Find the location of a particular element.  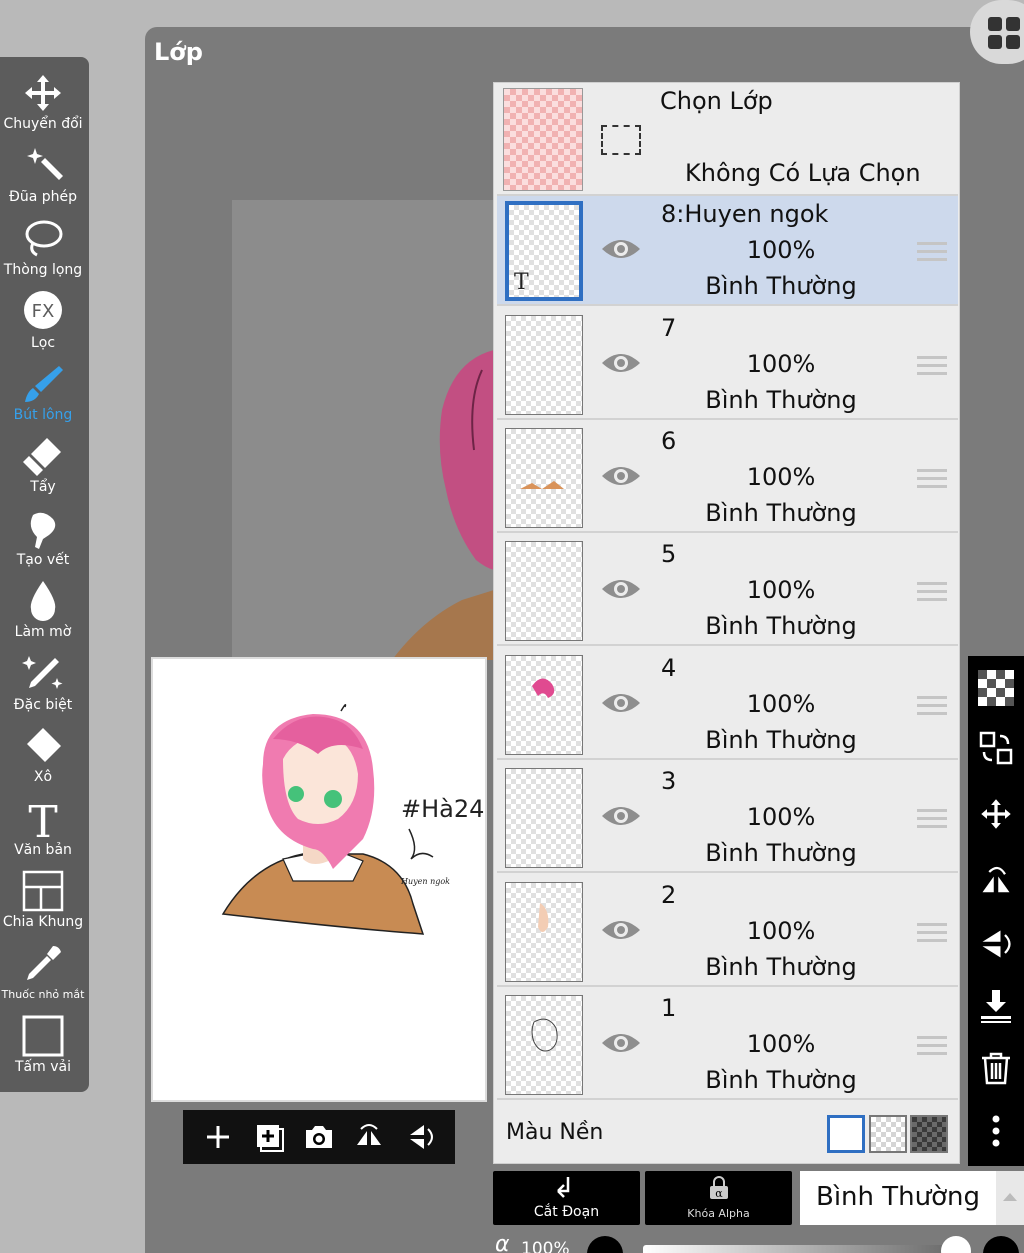

selection-layer-row: Chọn Lớp Không Có Lựa Chọn is located at coordinates (727, 139).